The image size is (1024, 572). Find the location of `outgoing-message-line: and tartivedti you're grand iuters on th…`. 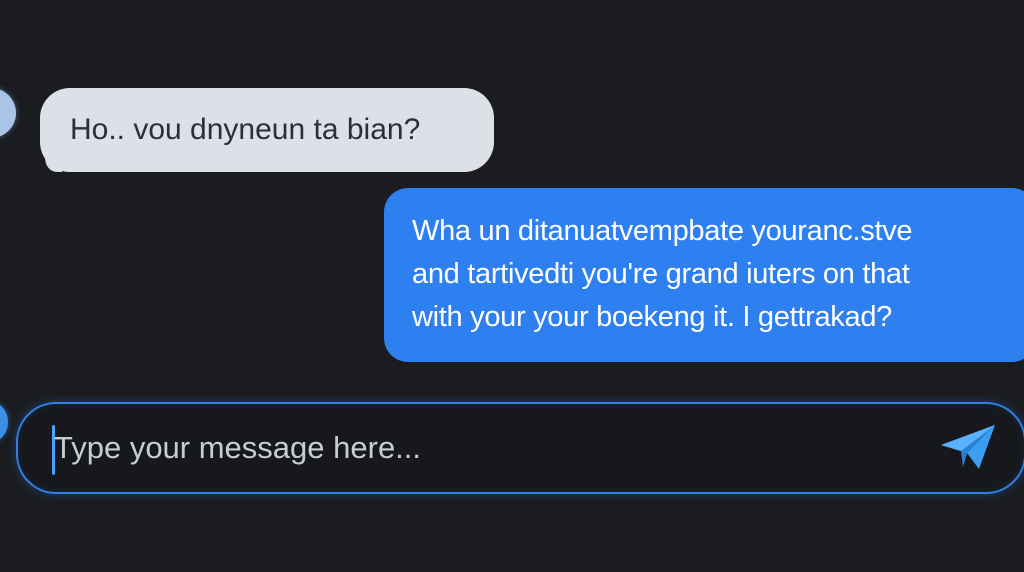

outgoing-message-line: and tartivedti you're grand iuters on th… is located at coordinates (661, 274).